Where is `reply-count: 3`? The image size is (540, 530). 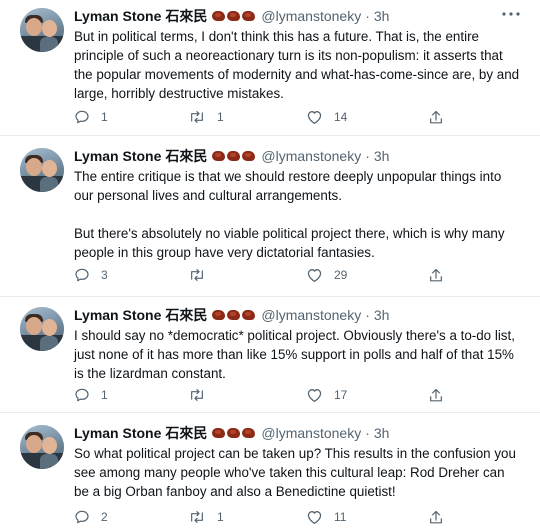 reply-count: 3 is located at coordinates (104, 275).